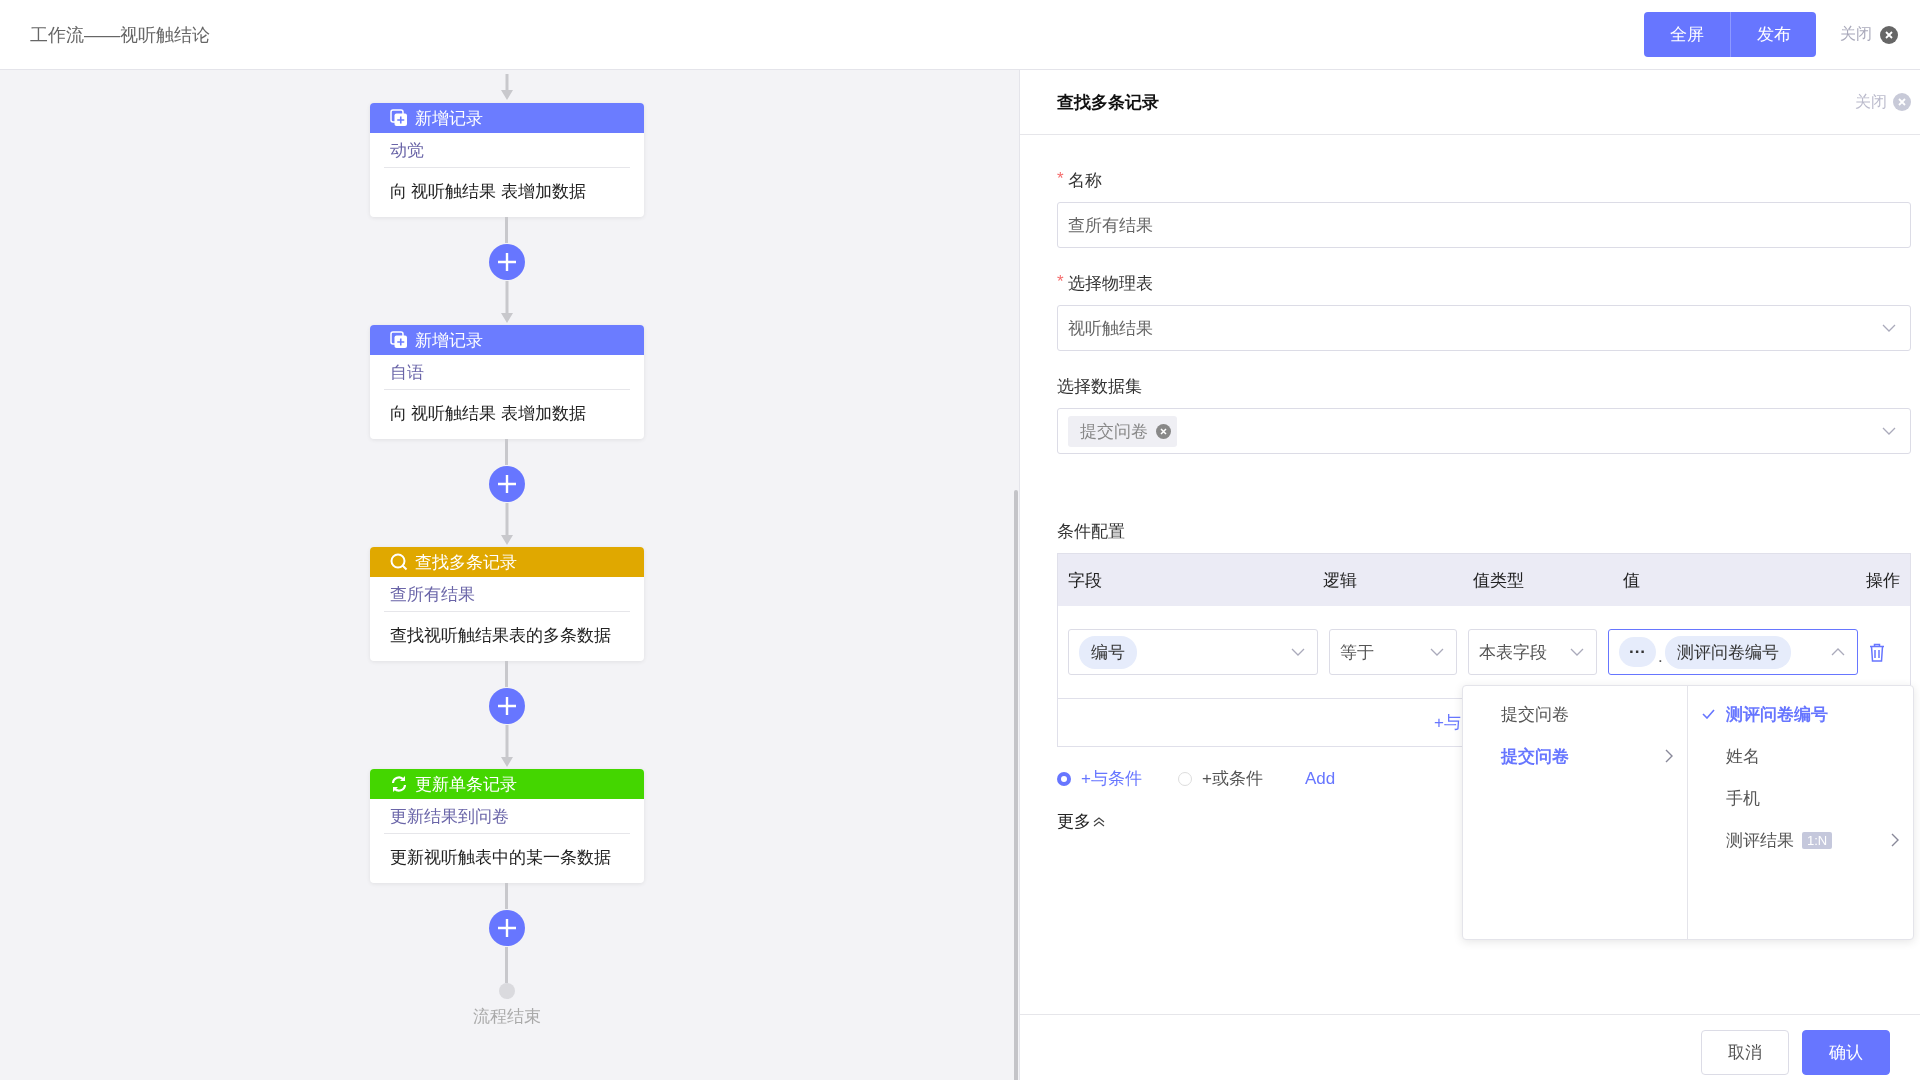 The width and height of the screenshot is (1920, 1080). I want to click on node-name: 动觉, so click(406, 150).